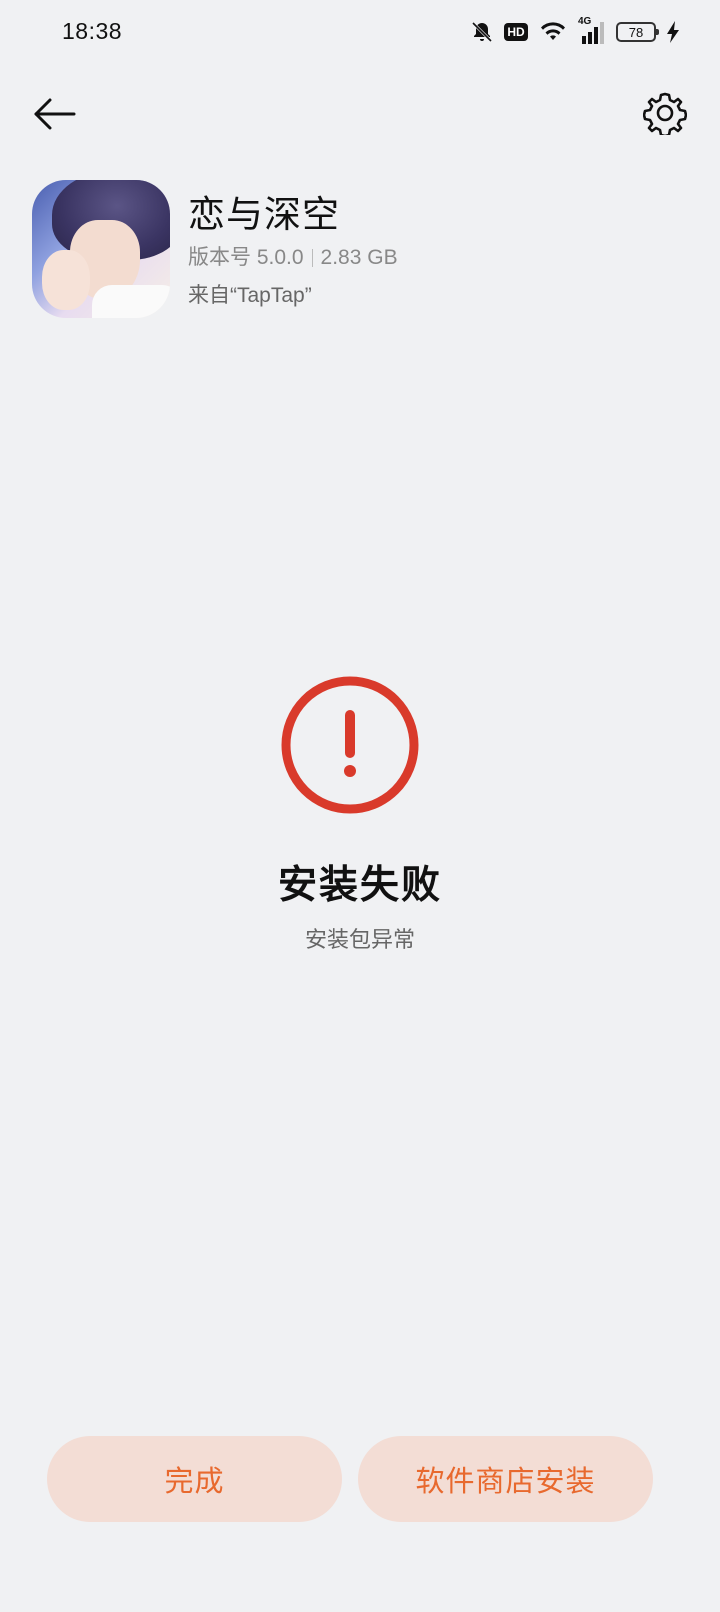 This screenshot has width=720, height=1612. What do you see at coordinates (575, 31) in the screenshot?
I see `status-icons: HD 4G 78` at bounding box center [575, 31].